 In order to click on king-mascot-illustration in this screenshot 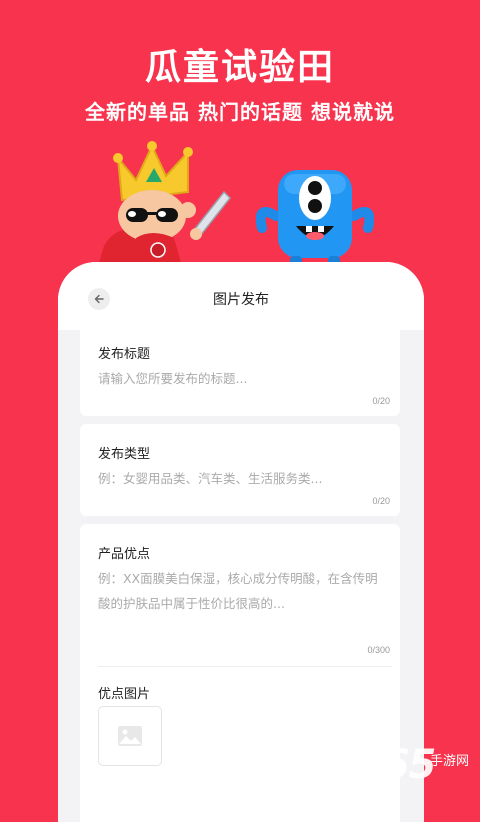, I will do `click(165, 203)`.